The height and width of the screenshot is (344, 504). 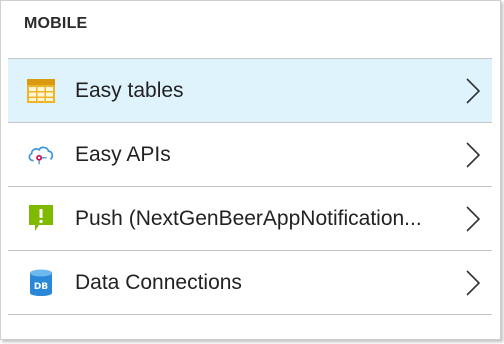 I want to click on table-icon, so click(x=41, y=91).